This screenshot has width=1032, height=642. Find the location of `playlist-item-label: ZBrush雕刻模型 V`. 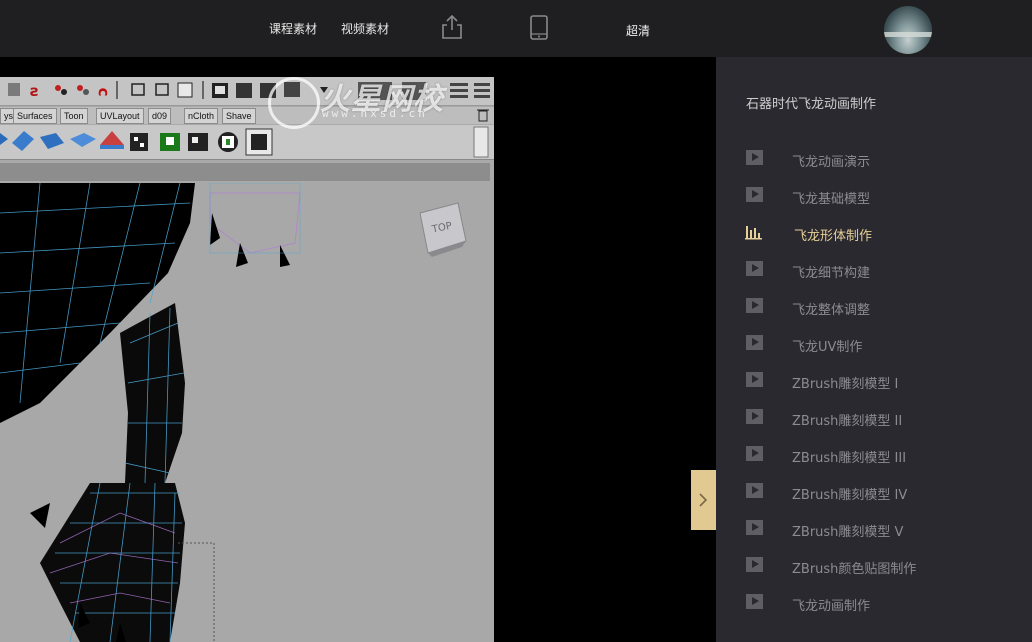

playlist-item-label: ZBrush雕刻模型 V is located at coordinates (848, 532).